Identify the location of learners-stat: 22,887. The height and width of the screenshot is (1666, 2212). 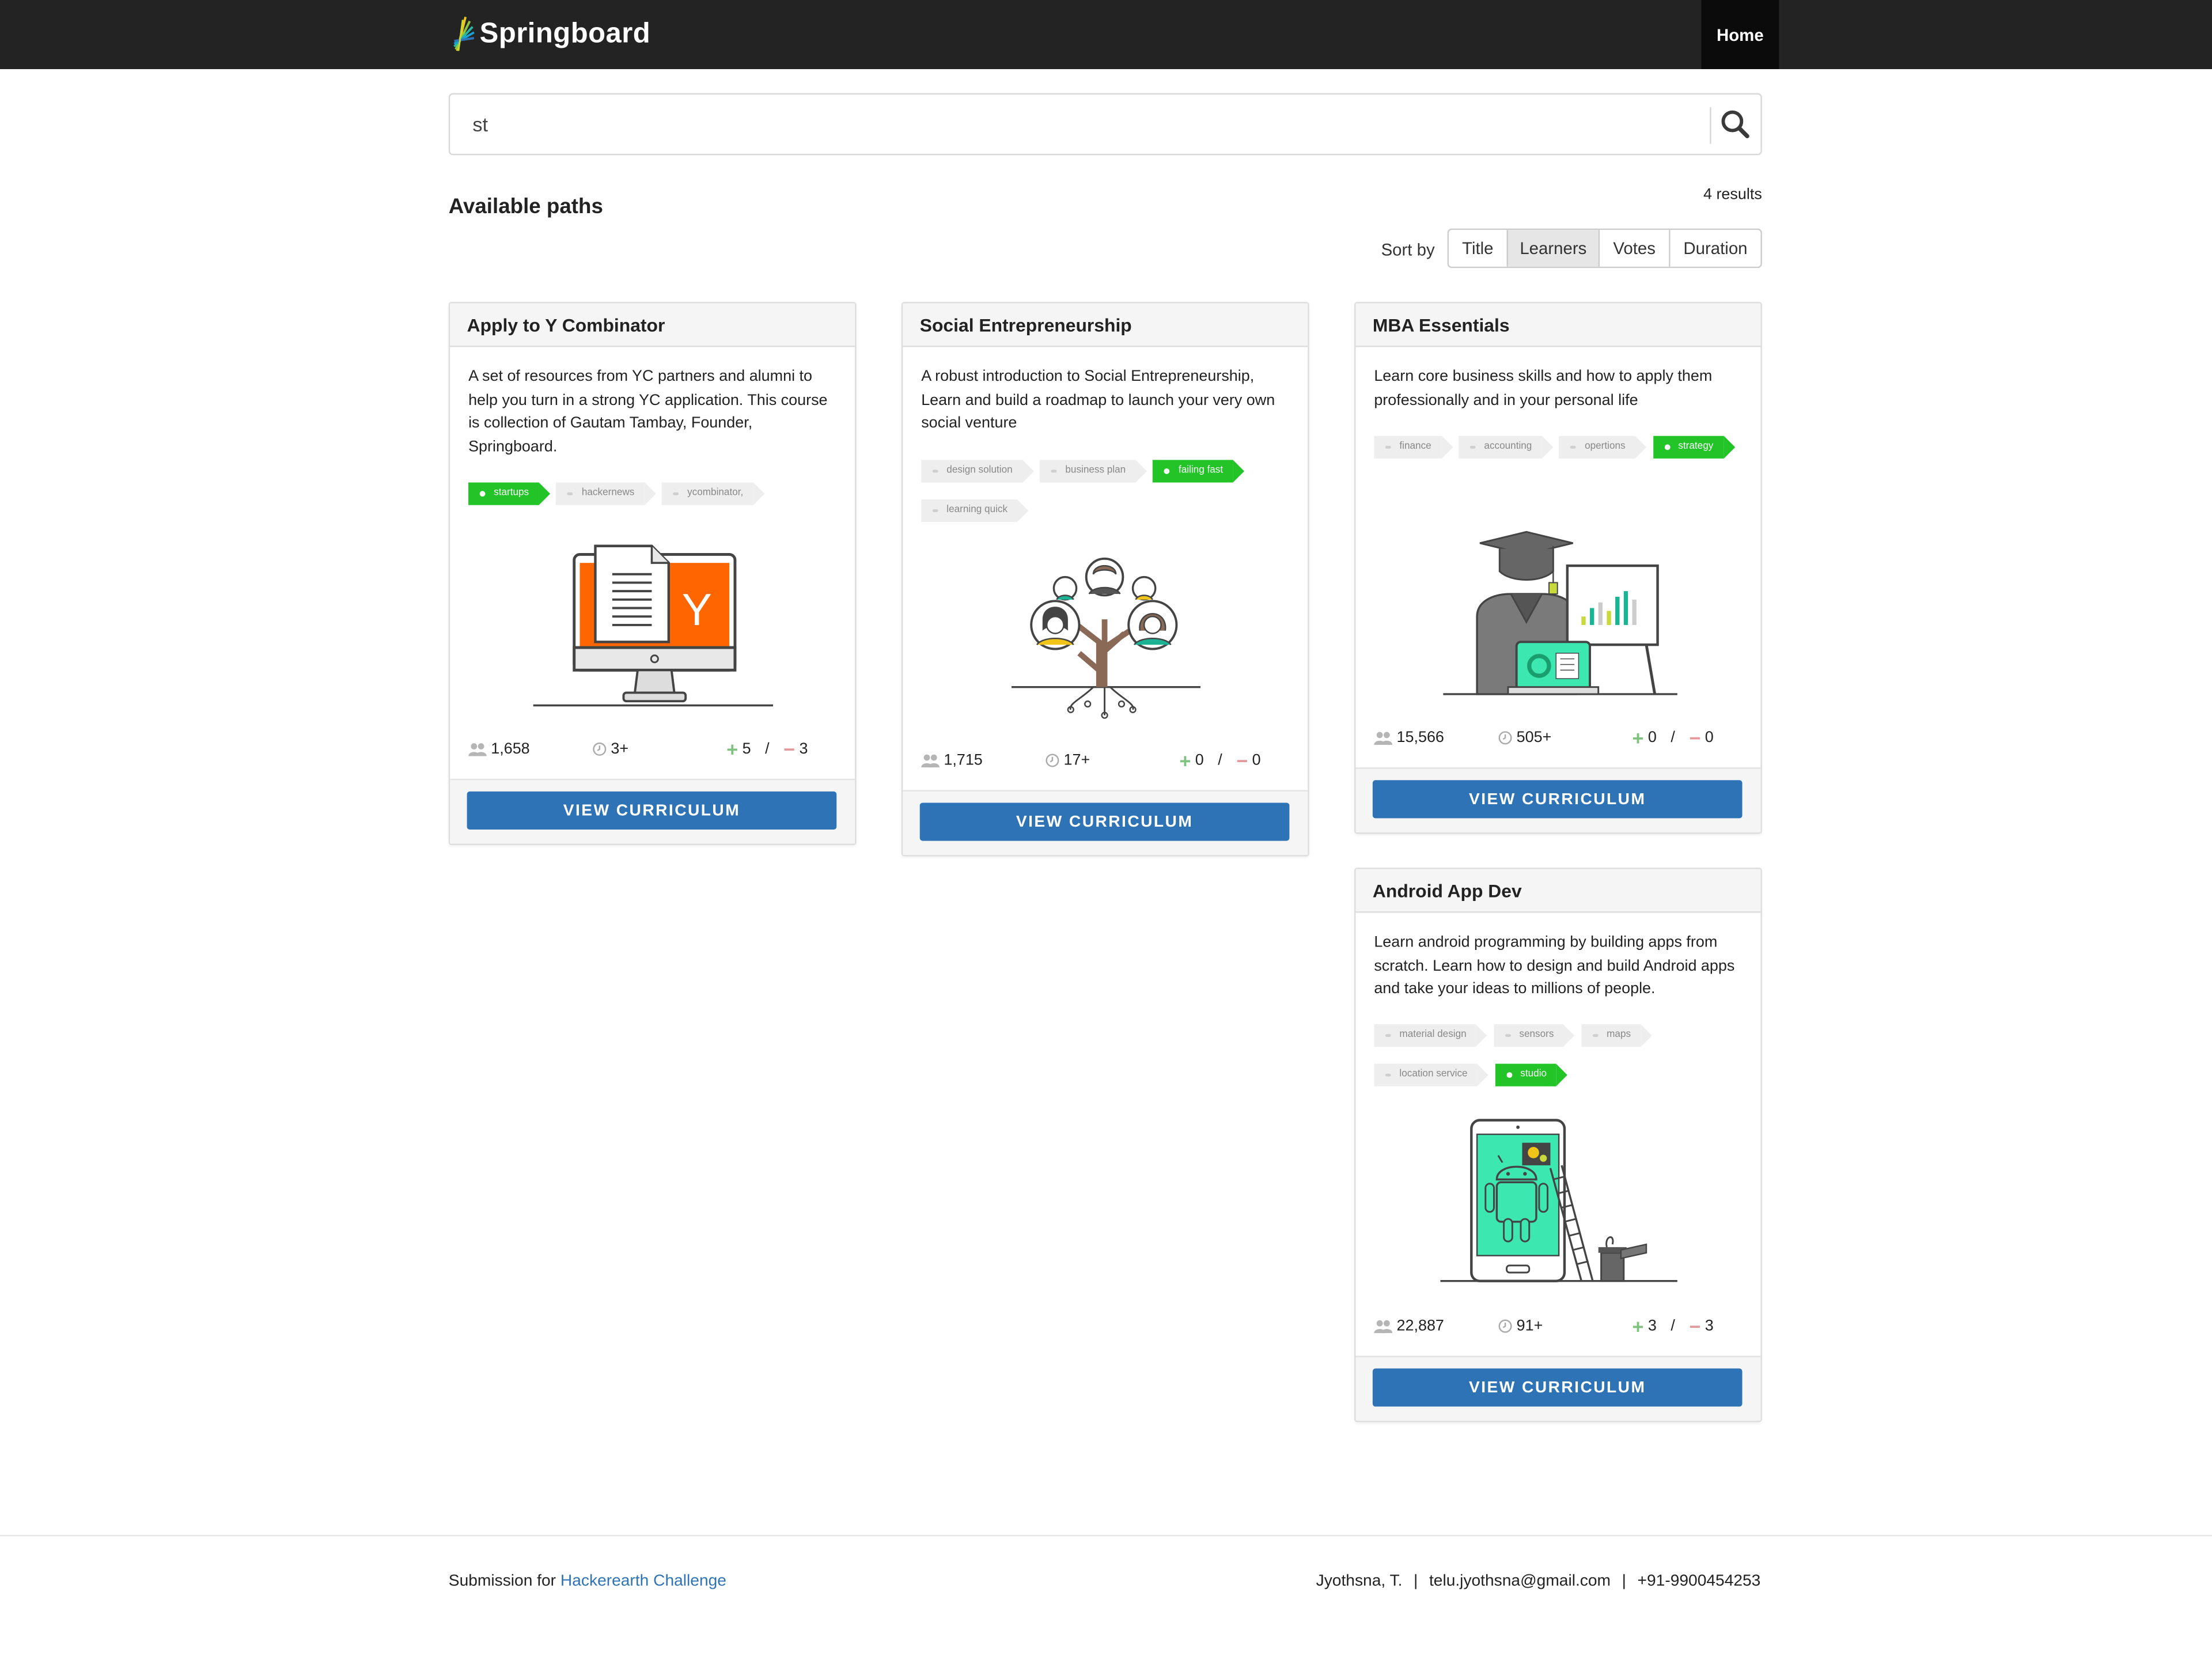
(1409, 1326).